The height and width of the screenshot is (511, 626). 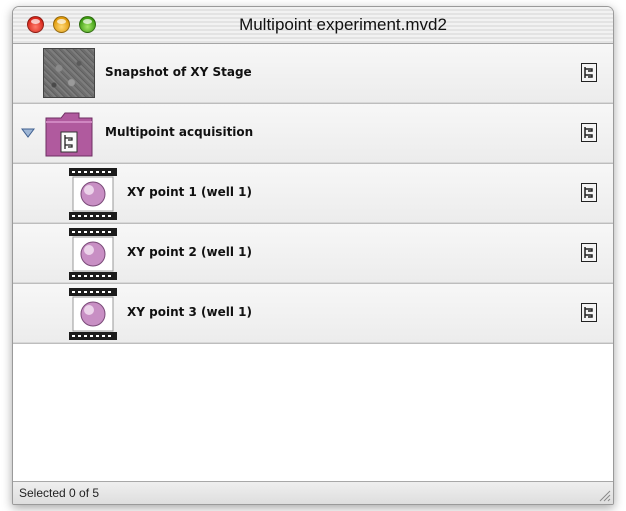 I want to click on title-bar: Multipoint experiment.mvd2, so click(x=313, y=25).